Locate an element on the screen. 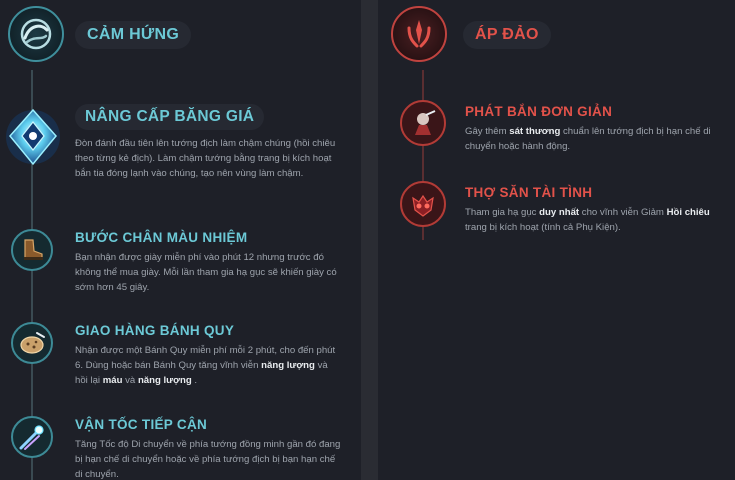  inspiration-header: CẢM HỨNG is located at coordinates (180, 35).